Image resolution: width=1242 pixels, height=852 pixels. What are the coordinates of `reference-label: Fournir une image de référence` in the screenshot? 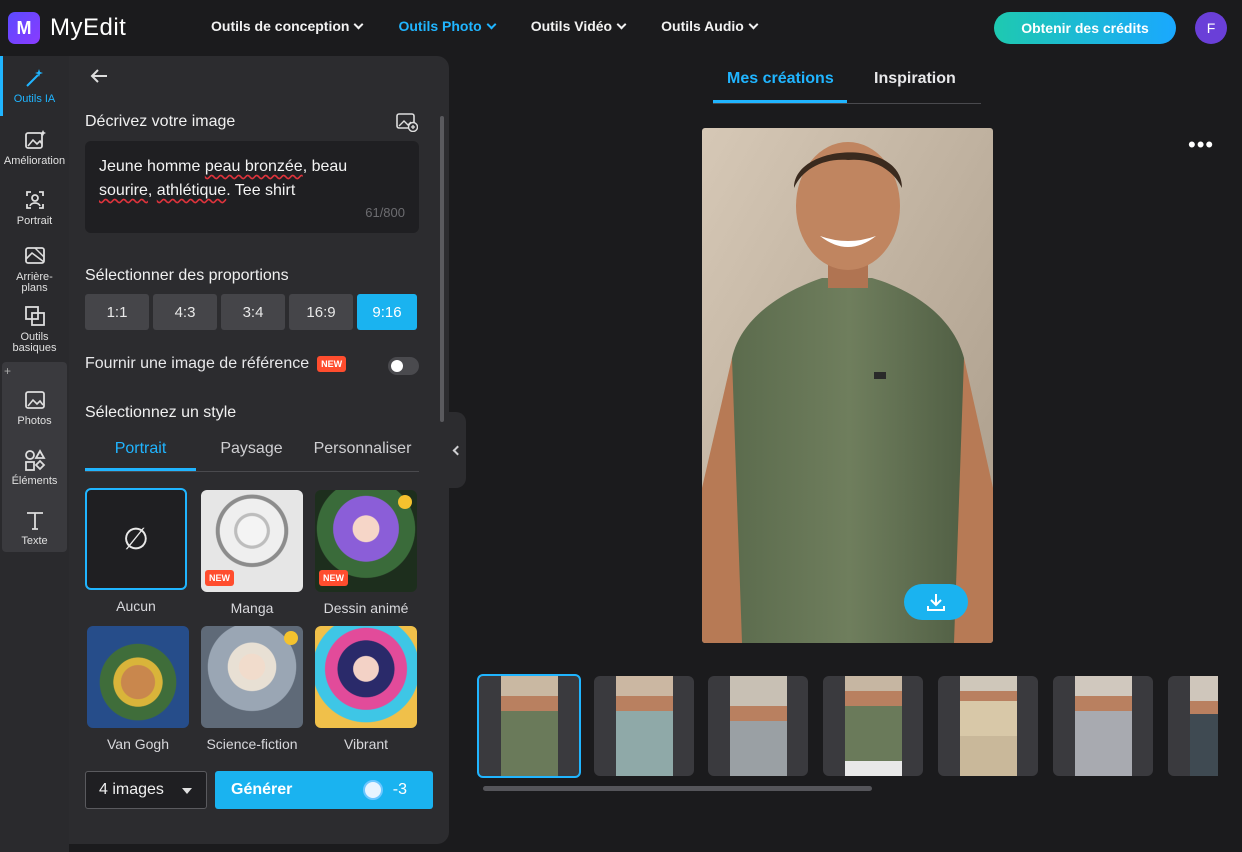 It's located at (197, 363).